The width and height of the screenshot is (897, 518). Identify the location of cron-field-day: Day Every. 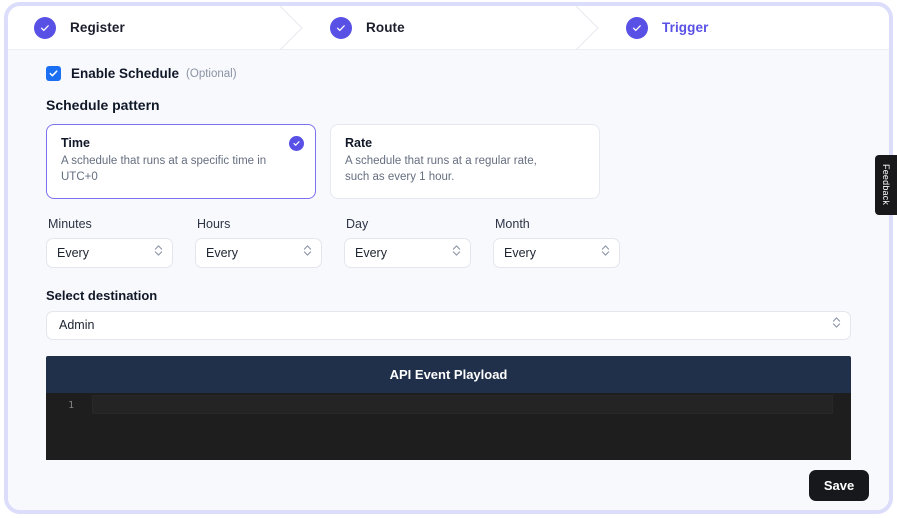
(407, 242).